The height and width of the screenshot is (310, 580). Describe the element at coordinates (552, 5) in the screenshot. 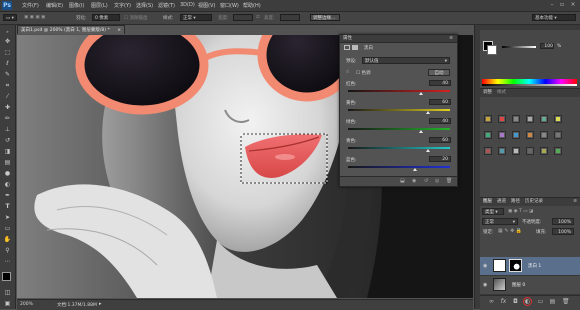

I see `minimize-icon: –` at that location.